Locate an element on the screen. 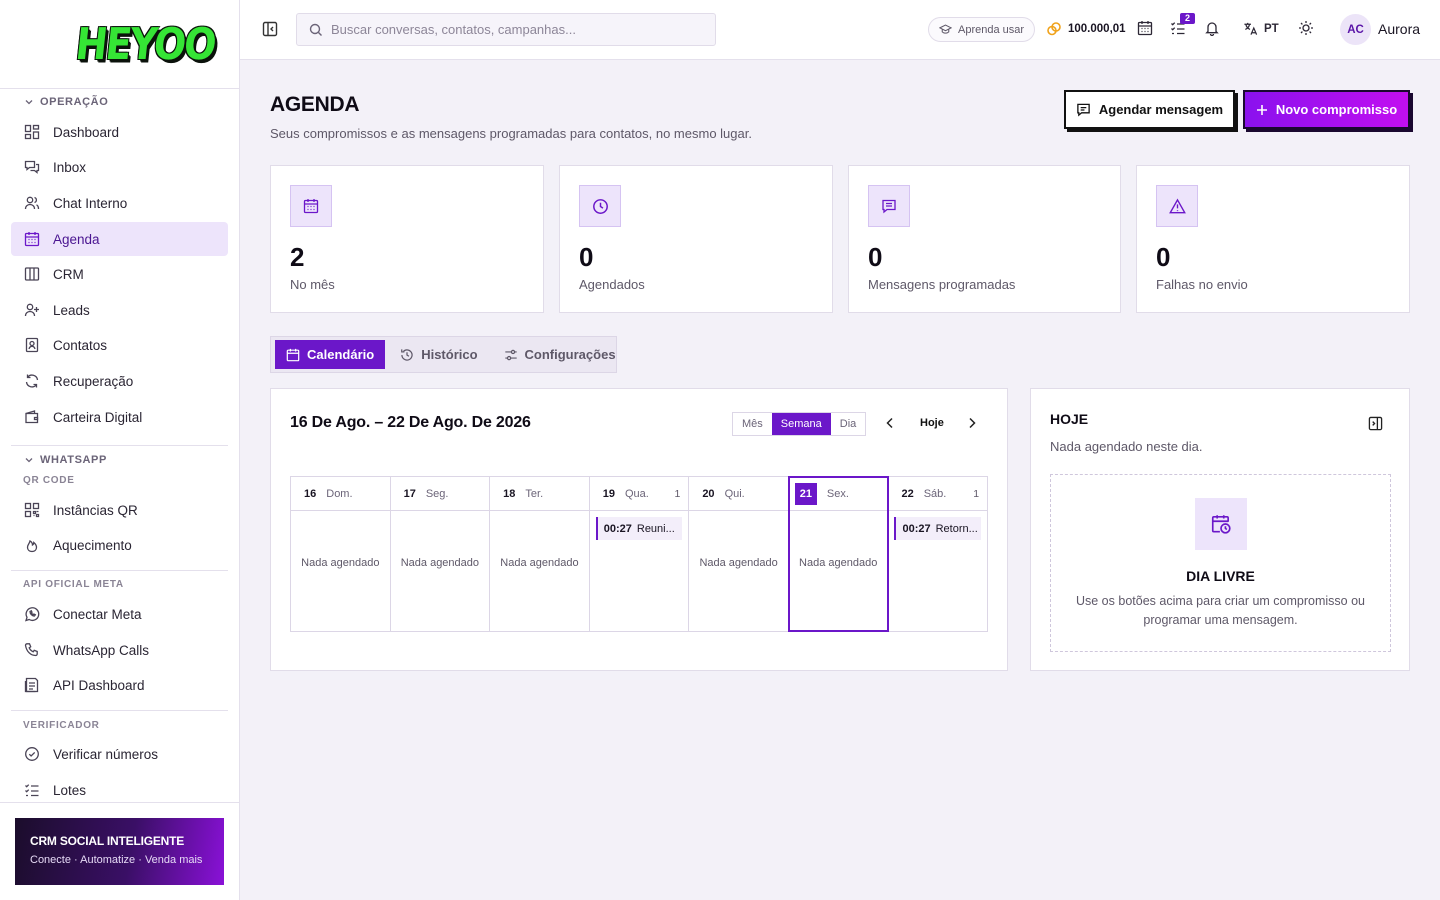 This screenshot has width=1440, height=900. chevron-down-icon is located at coordinates (29, 102).